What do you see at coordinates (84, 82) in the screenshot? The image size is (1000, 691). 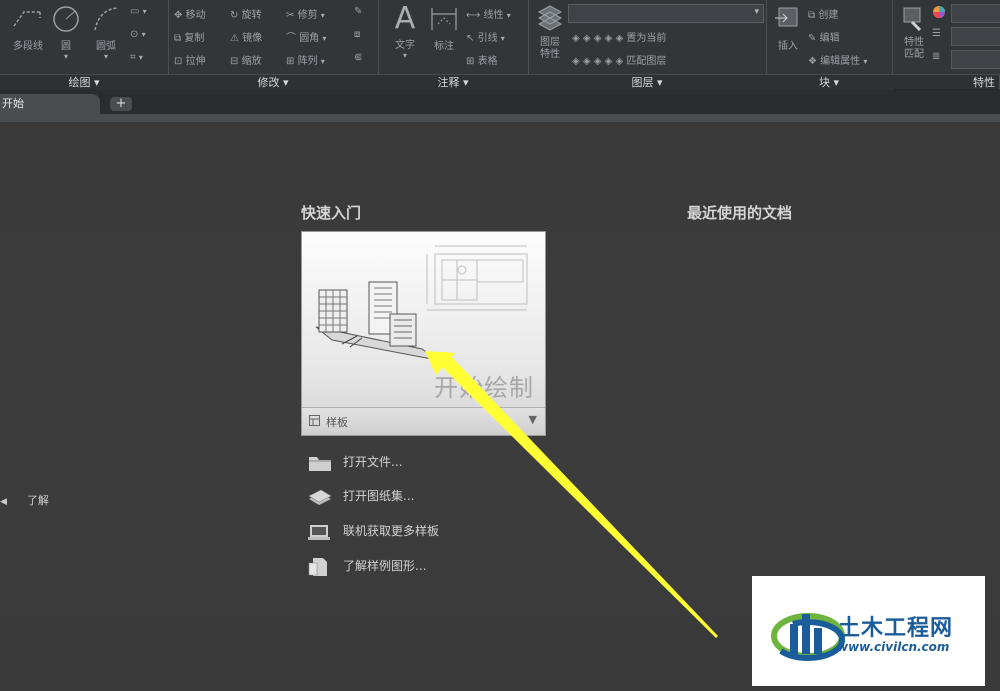 I see `draw-panel-title: 绘图 ▾` at bounding box center [84, 82].